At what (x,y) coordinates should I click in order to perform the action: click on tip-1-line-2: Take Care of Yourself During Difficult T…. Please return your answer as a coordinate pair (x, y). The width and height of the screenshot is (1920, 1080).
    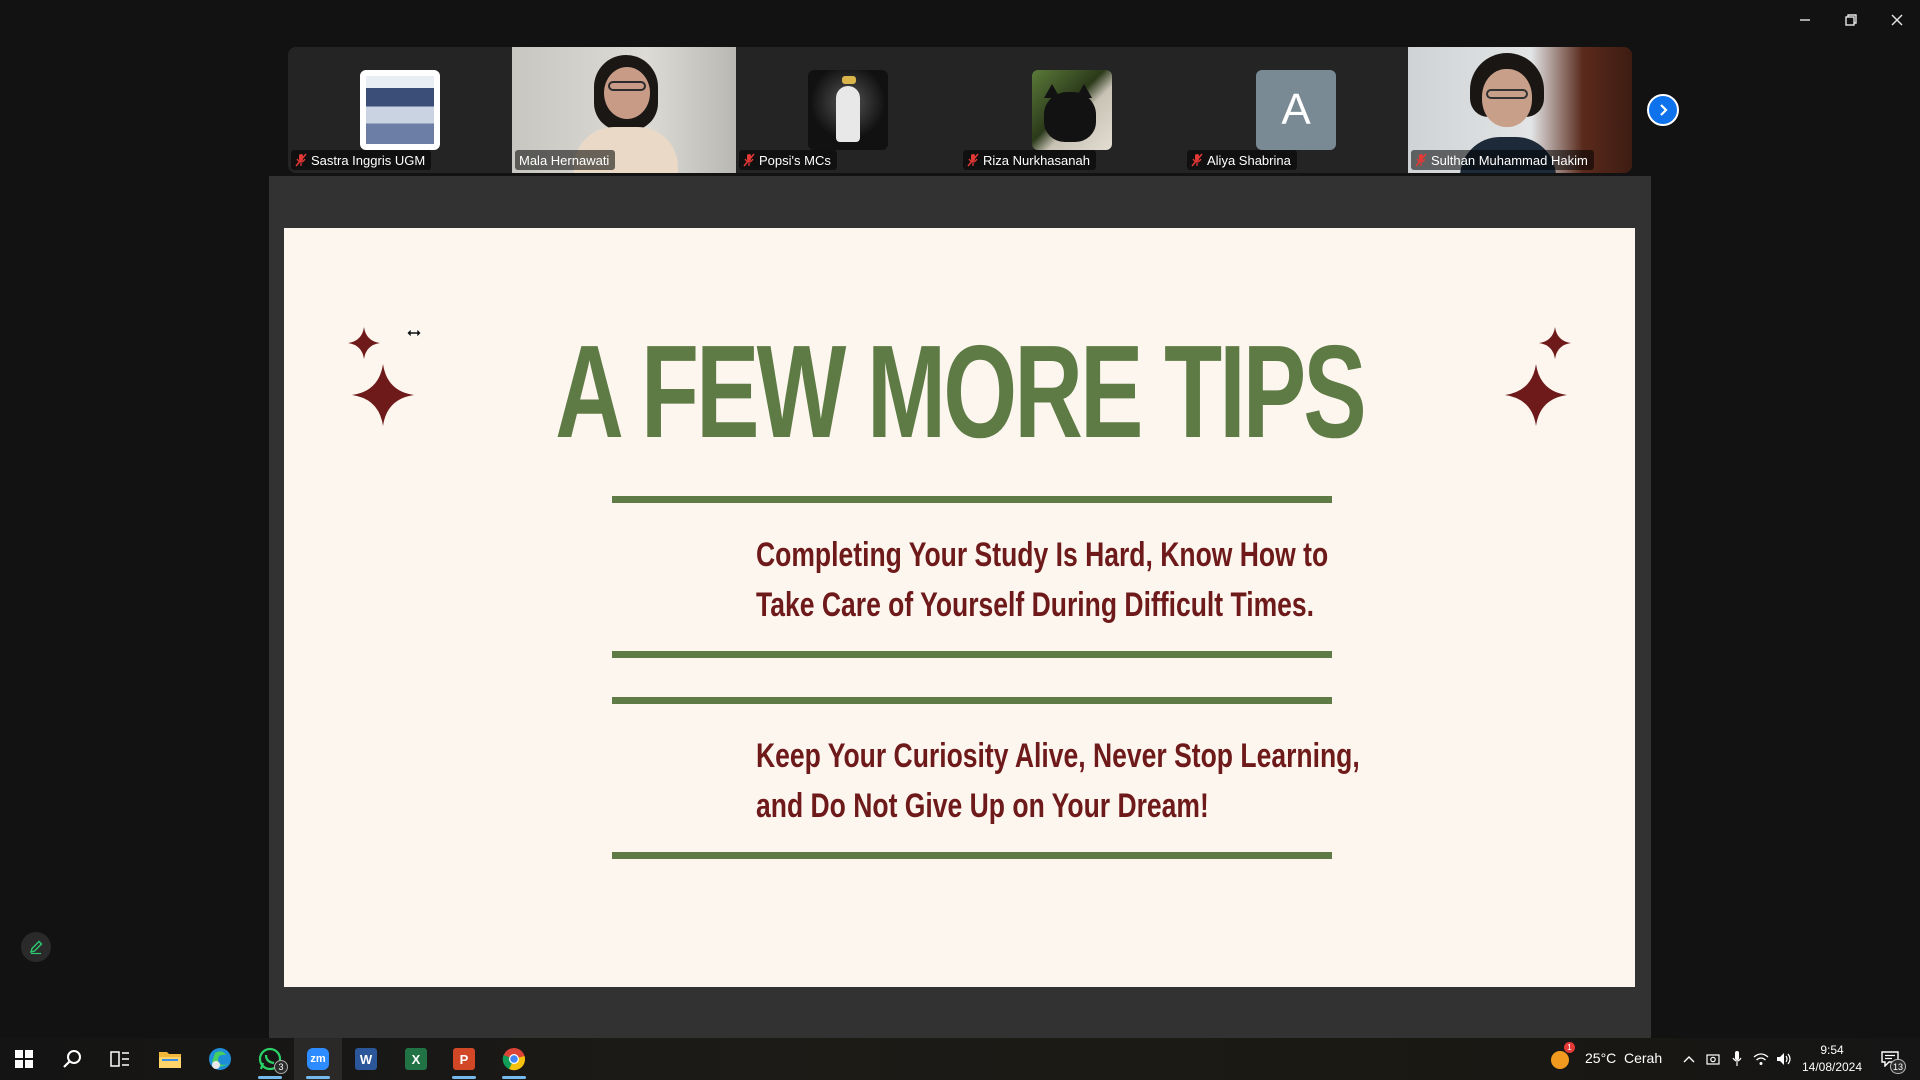
    Looking at the image, I should click on (1035, 605).